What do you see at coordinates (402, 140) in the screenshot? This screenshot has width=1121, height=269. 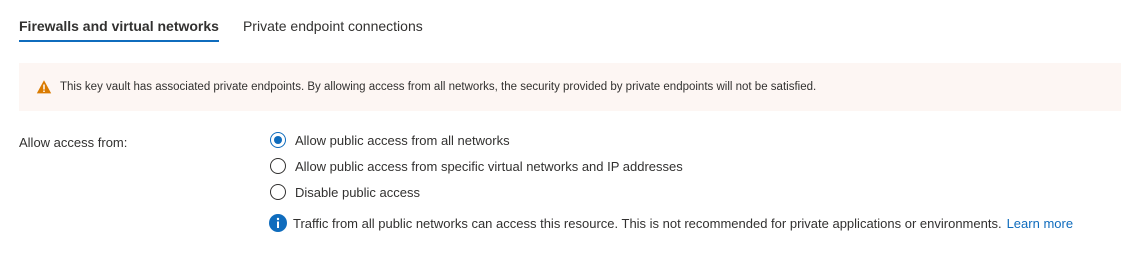 I see `radio-label-all-networks: Allow public access from all networks` at bounding box center [402, 140].